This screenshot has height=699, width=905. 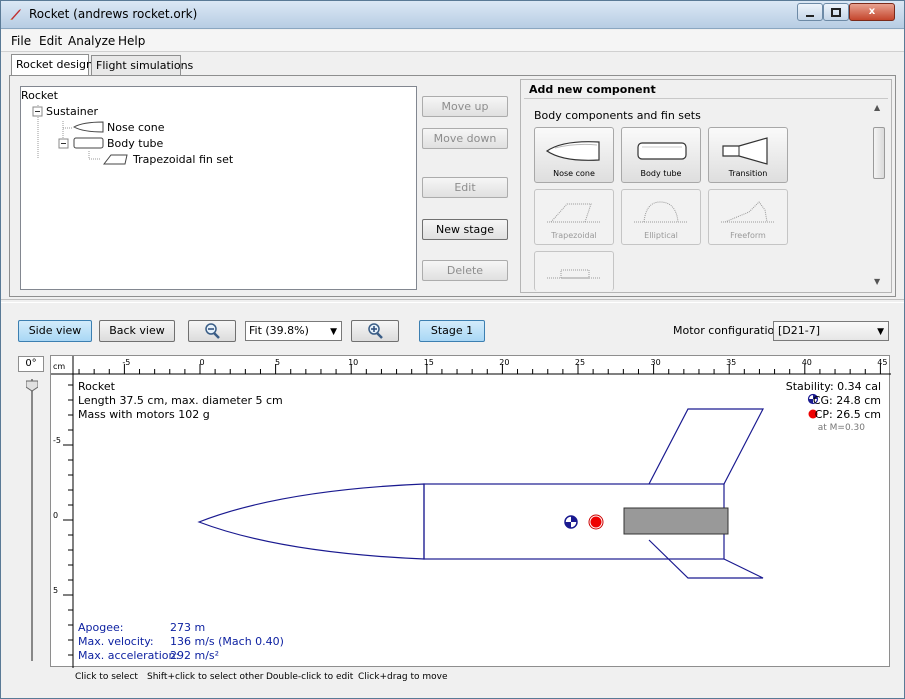 I want to click on fin-set-icon, so click(x=115, y=159).